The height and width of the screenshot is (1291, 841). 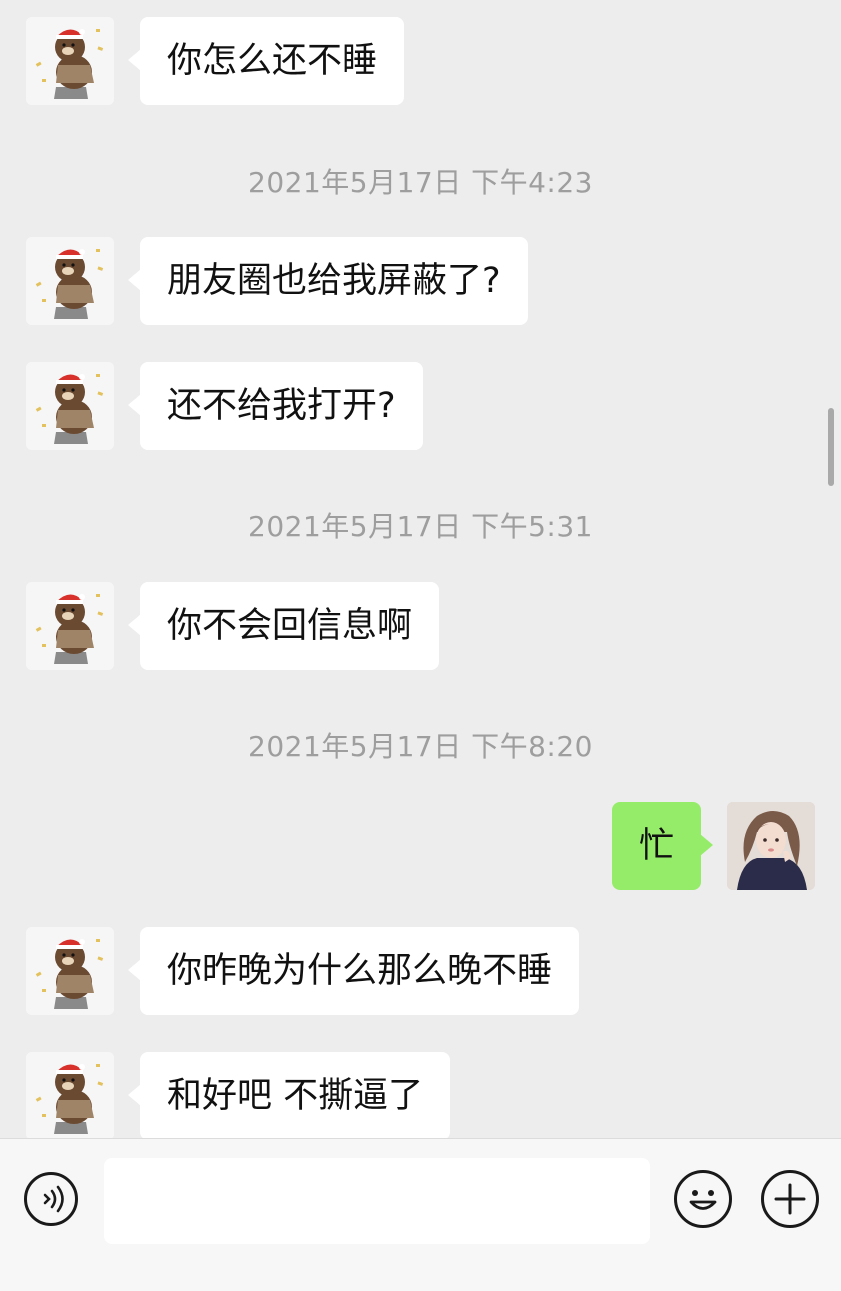 I want to click on message-text: 和好吧 不撕逼了, so click(x=295, y=1096).